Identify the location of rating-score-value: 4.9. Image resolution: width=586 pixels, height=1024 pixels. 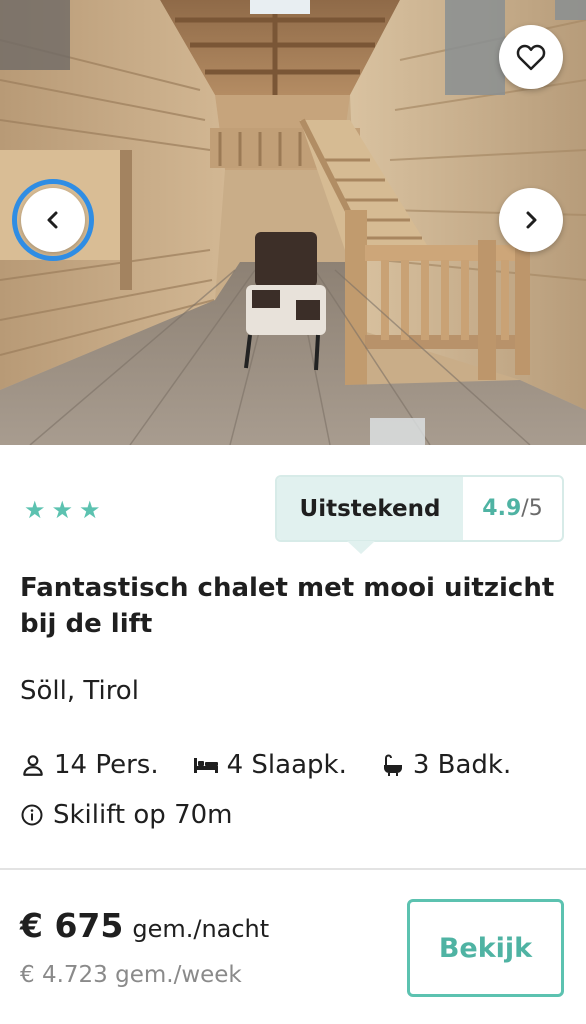
(502, 508).